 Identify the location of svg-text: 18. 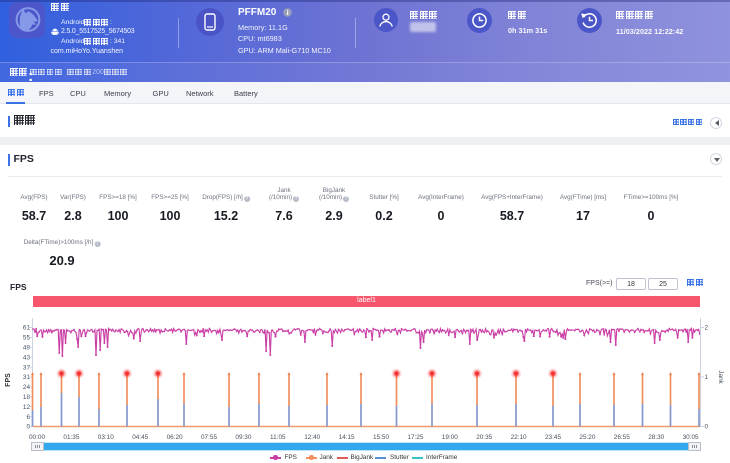
(27, 397).